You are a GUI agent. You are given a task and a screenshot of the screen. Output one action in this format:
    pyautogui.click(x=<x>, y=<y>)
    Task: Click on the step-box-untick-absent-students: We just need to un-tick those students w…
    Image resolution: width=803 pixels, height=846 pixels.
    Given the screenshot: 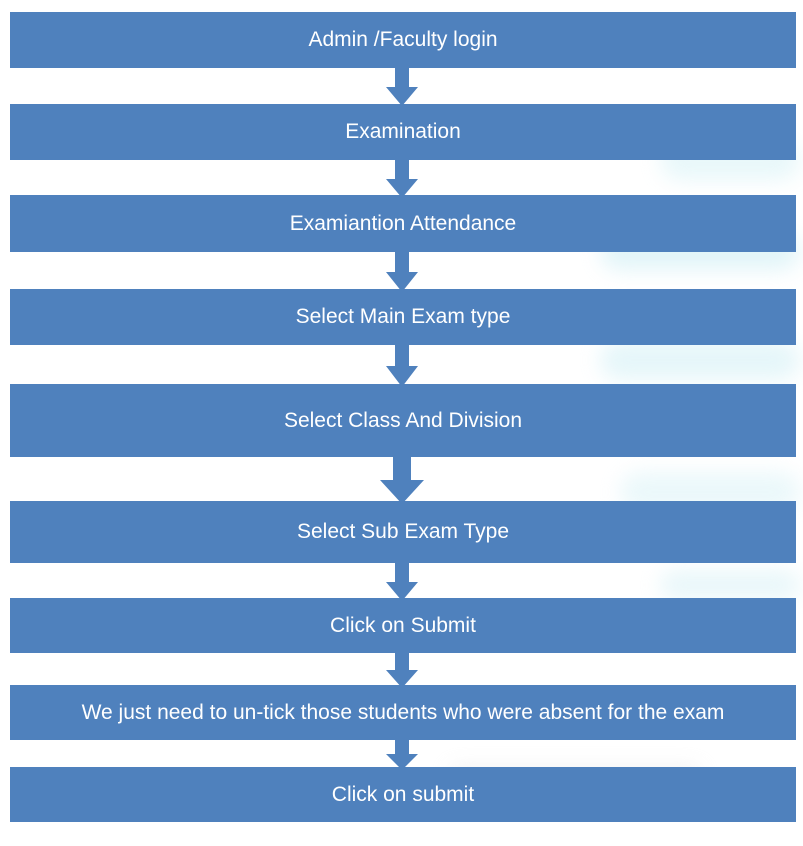 What is the action you would take?
    pyautogui.click(x=403, y=712)
    